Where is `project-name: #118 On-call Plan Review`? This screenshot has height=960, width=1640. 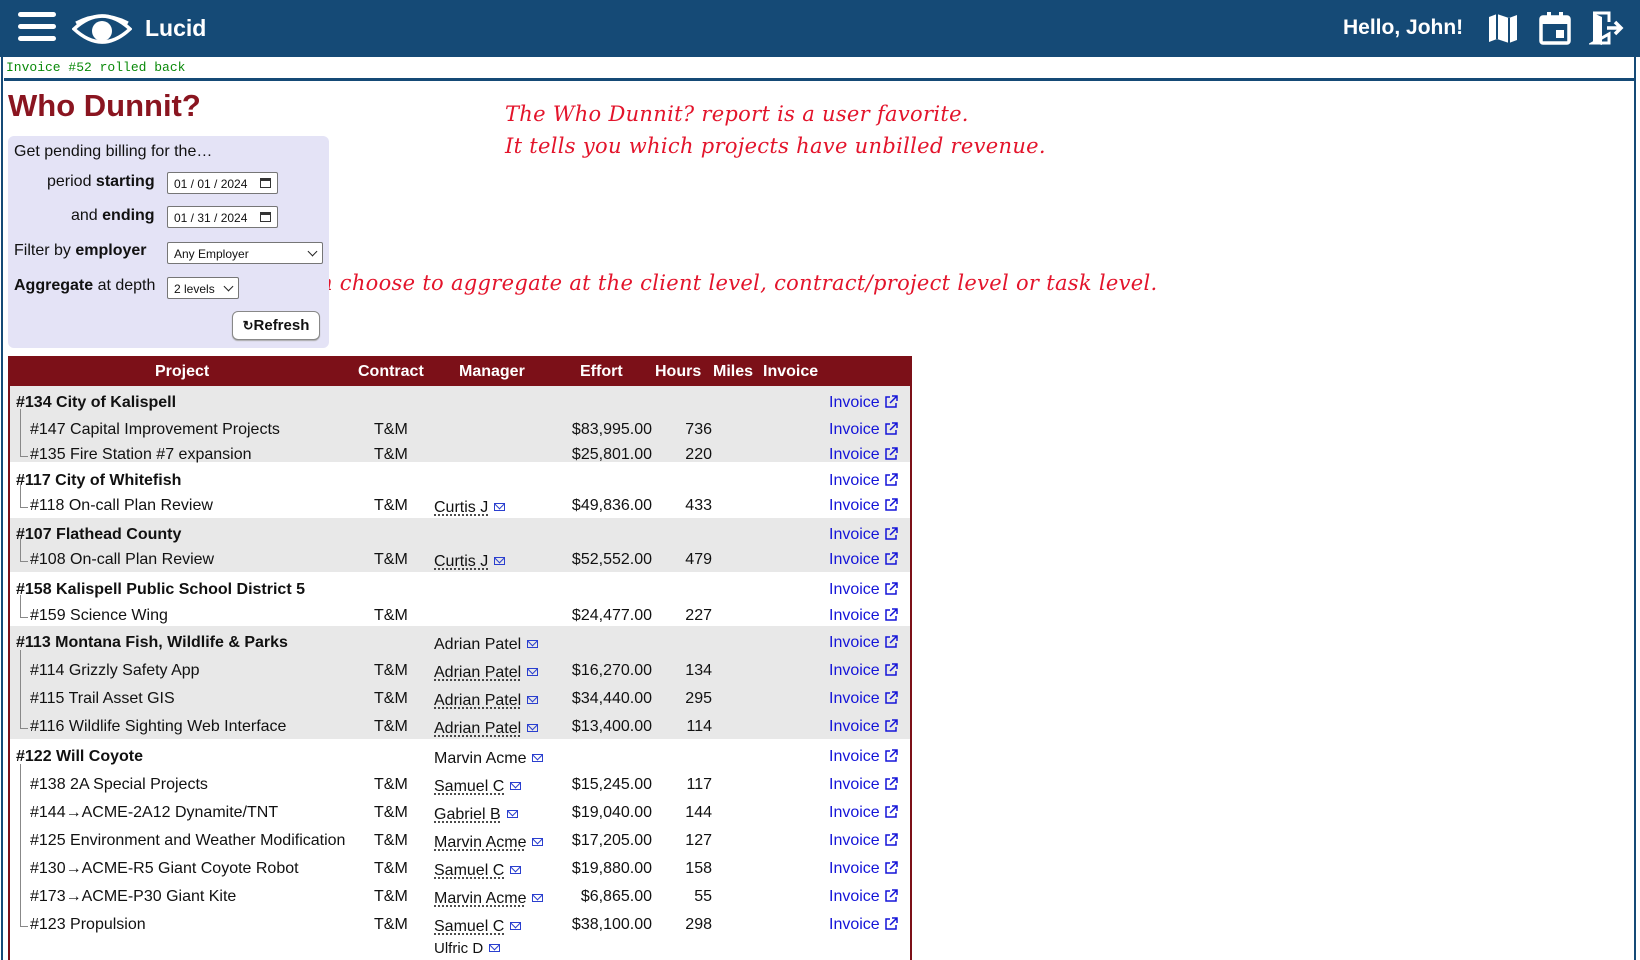 project-name: #118 On-call Plan Review is located at coordinates (121, 505).